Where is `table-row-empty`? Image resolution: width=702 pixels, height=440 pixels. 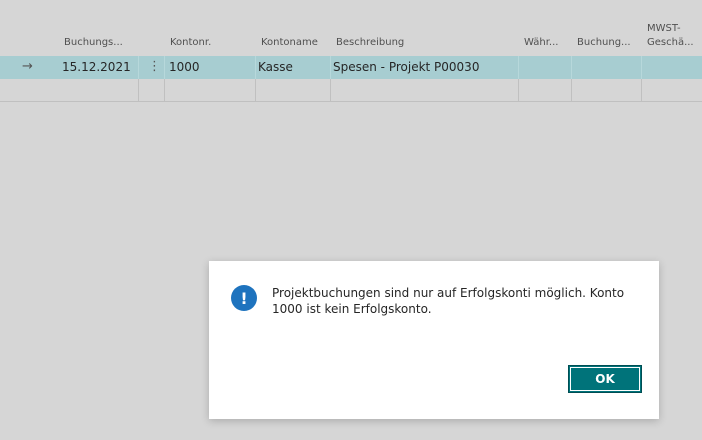
table-row-empty is located at coordinates (351, 90).